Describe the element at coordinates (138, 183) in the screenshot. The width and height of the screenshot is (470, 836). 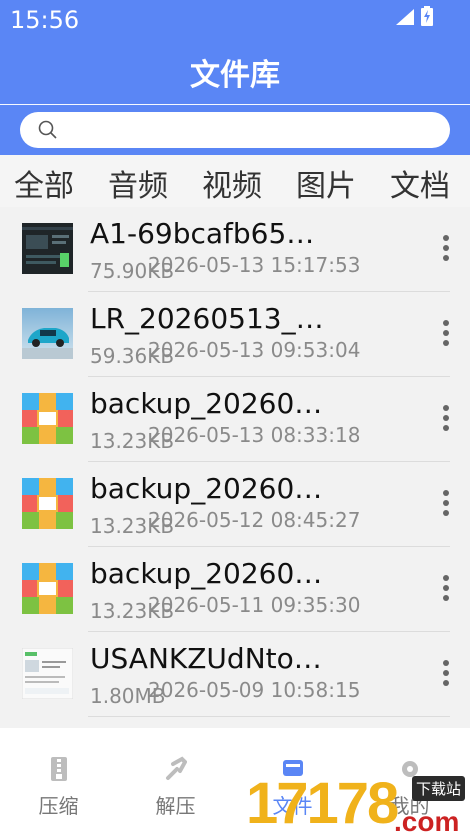
I see `tab-audio: 音频` at that location.